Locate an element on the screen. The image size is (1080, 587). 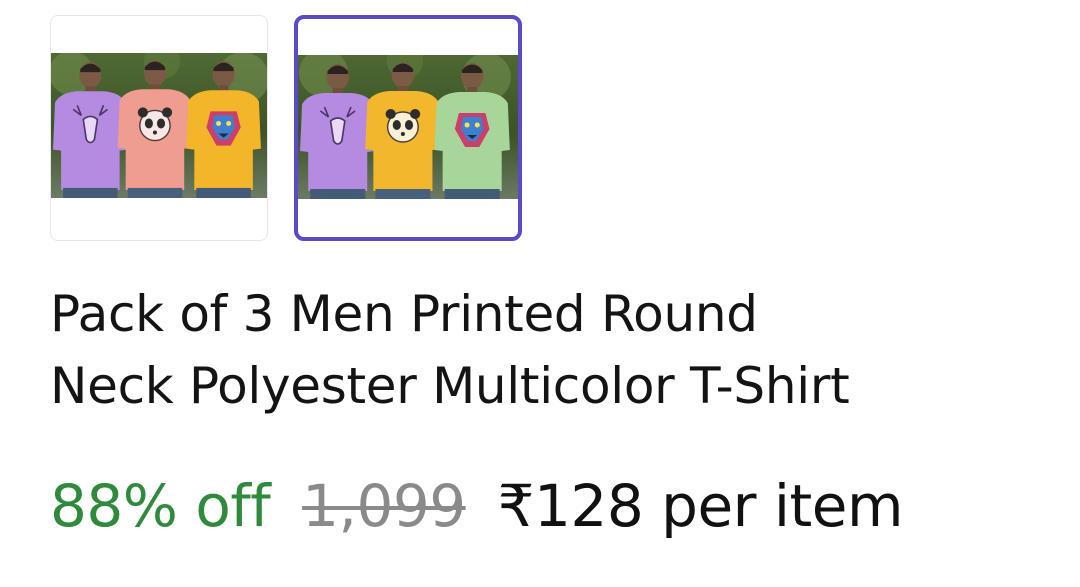
price-row: 88% off 1,099 ₹128 per item is located at coordinates (476, 506).